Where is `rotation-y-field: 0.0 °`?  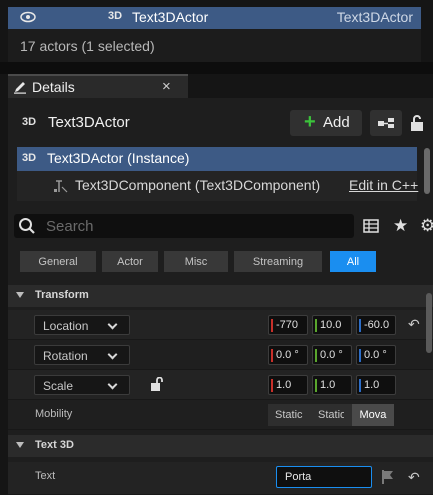
rotation-y-field: 0.0 ° is located at coordinates (332, 355).